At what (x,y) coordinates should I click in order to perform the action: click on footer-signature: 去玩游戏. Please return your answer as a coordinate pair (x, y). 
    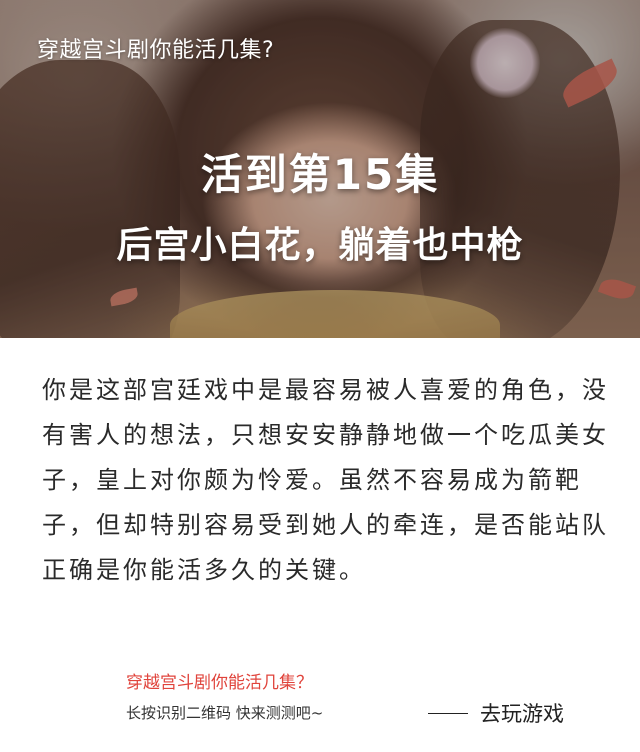
    Looking at the image, I should click on (496, 713).